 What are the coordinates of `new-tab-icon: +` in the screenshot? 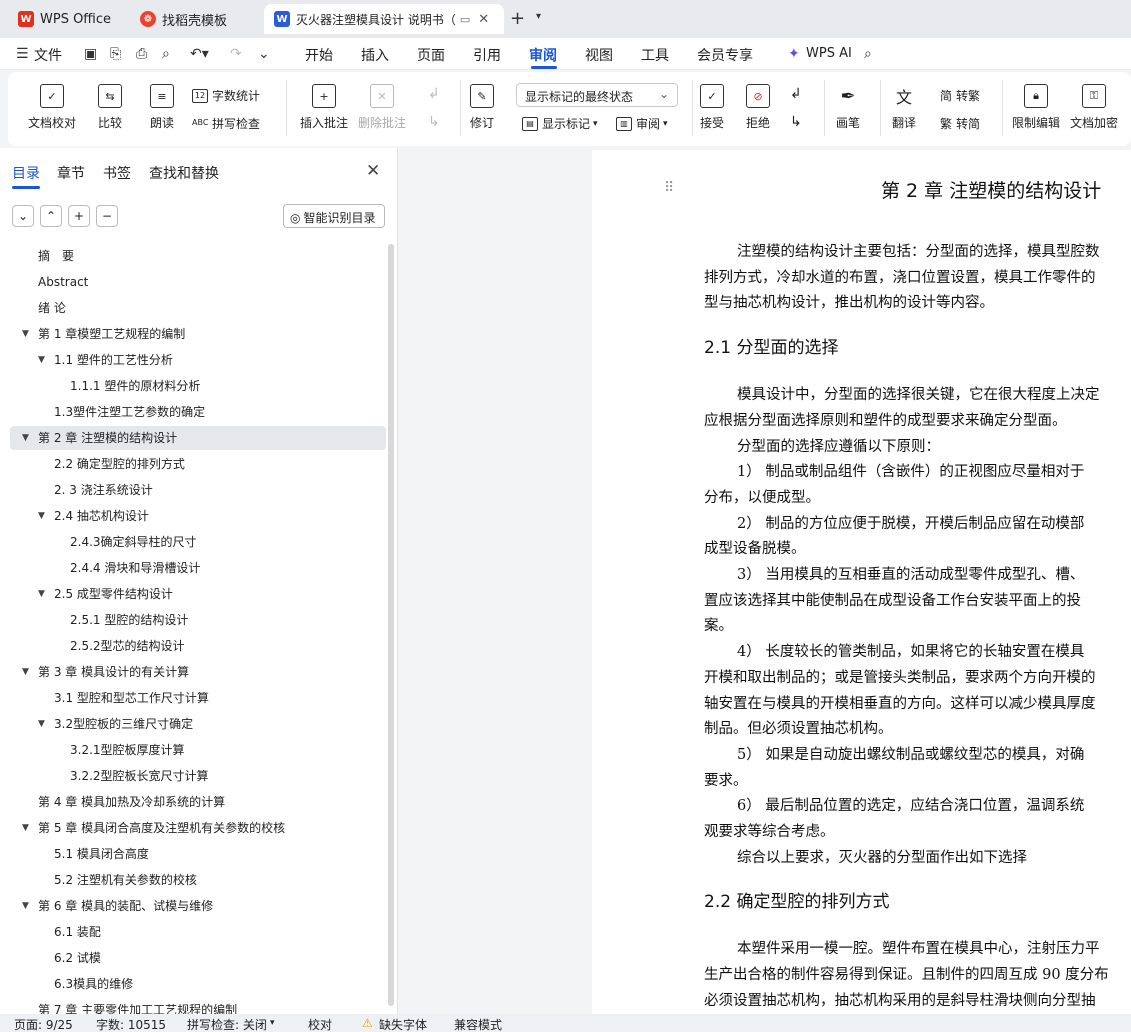 It's located at (517, 18).